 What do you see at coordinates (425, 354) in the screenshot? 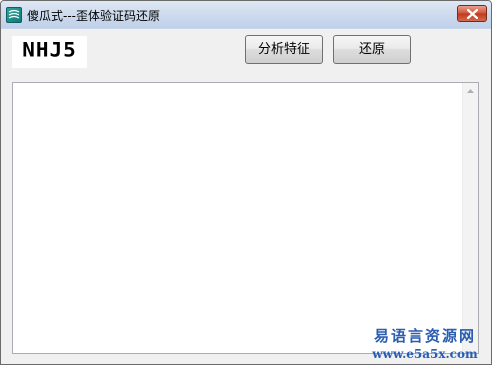
I see `watermark-url: www.e5a5x.com` at bounding box center [425, 354].